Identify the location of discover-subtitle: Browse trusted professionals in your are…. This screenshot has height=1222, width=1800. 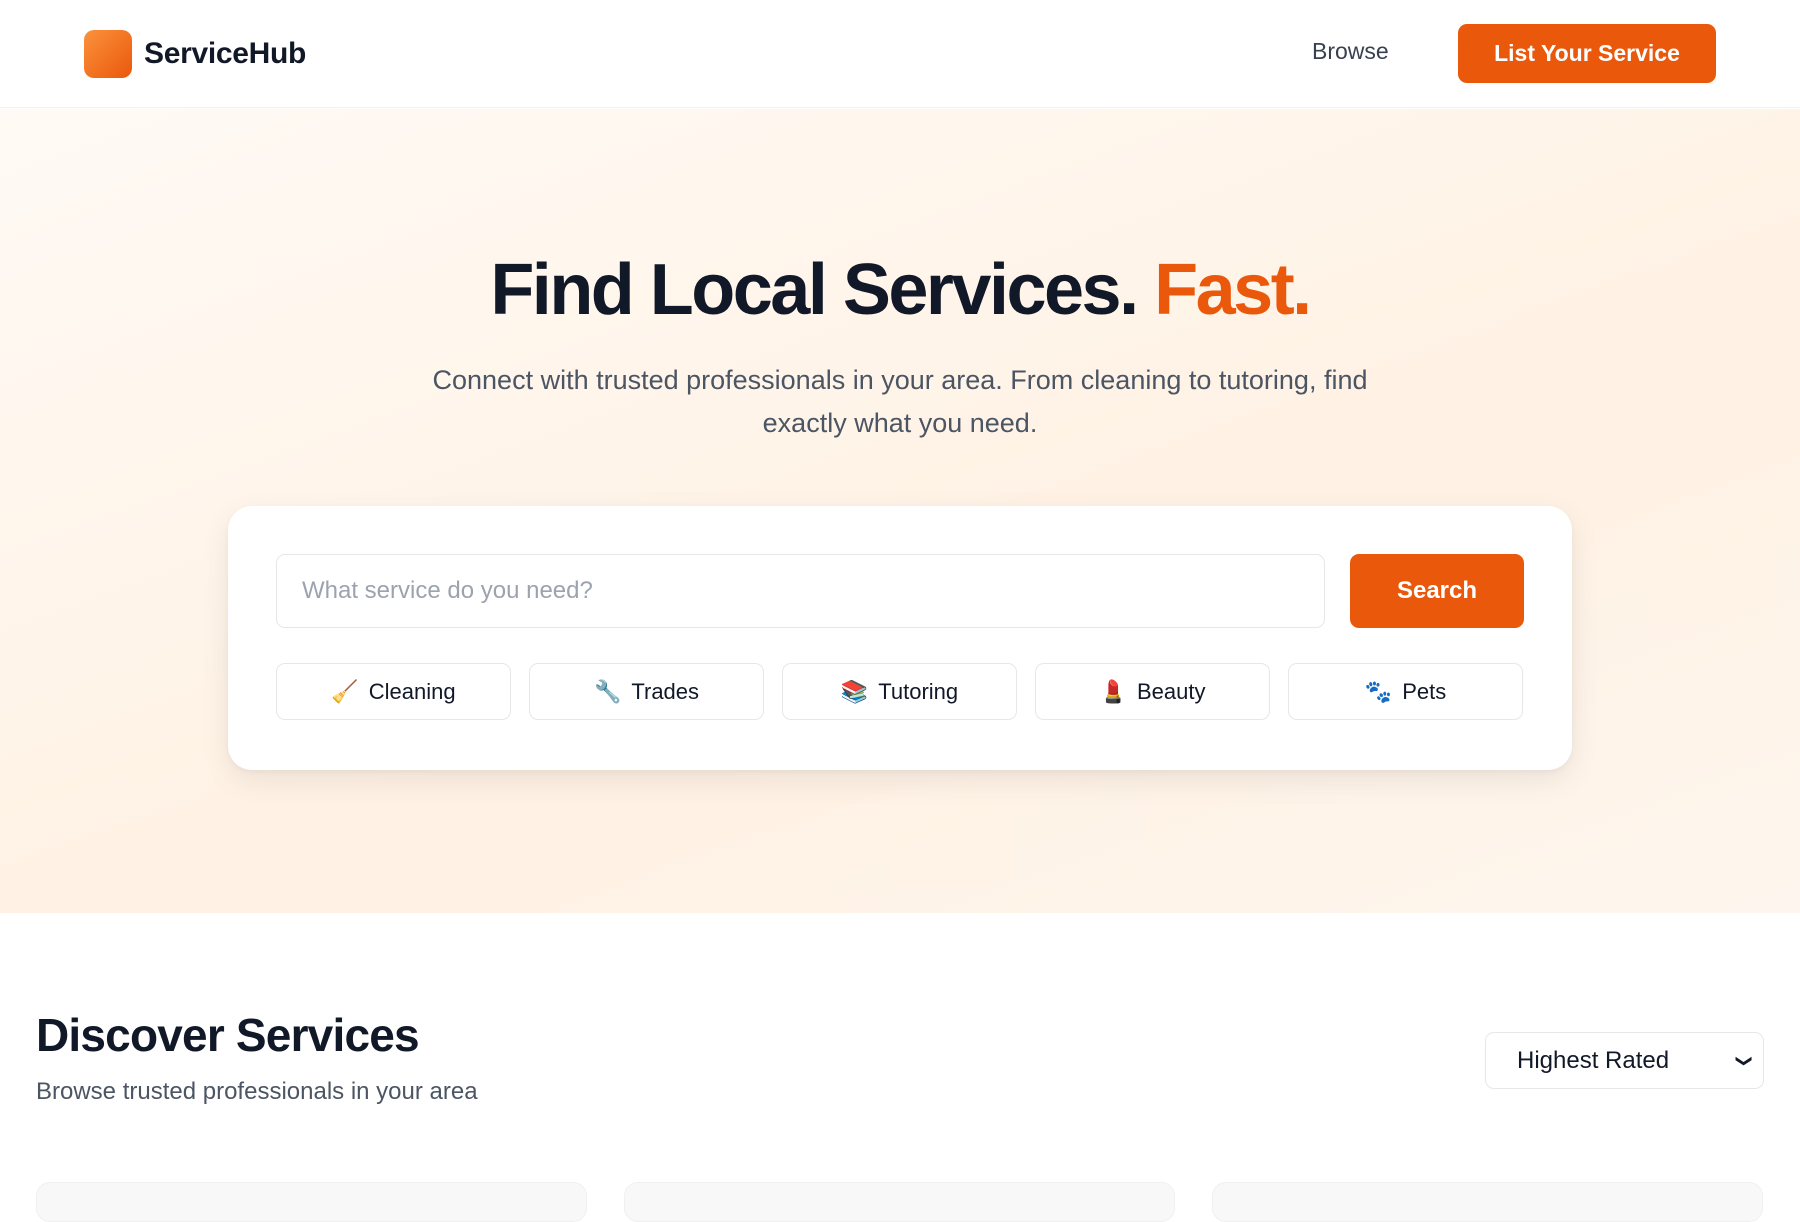
(257, 1091).